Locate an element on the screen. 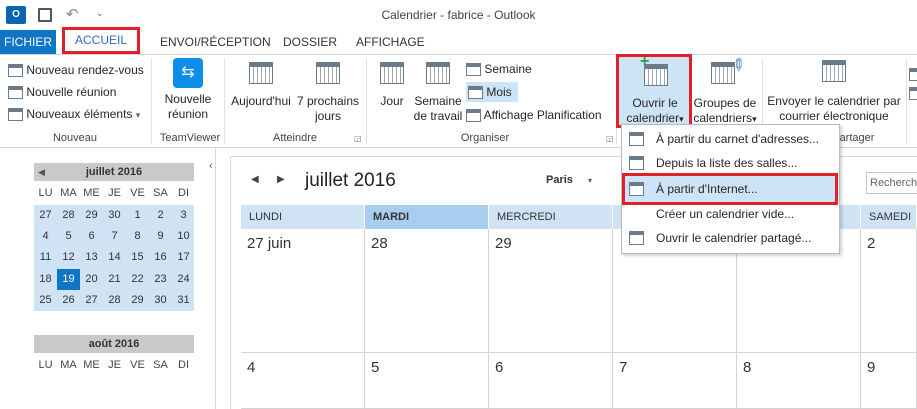  calendar-day-cell: 2 is located at coordinates (889, 291).